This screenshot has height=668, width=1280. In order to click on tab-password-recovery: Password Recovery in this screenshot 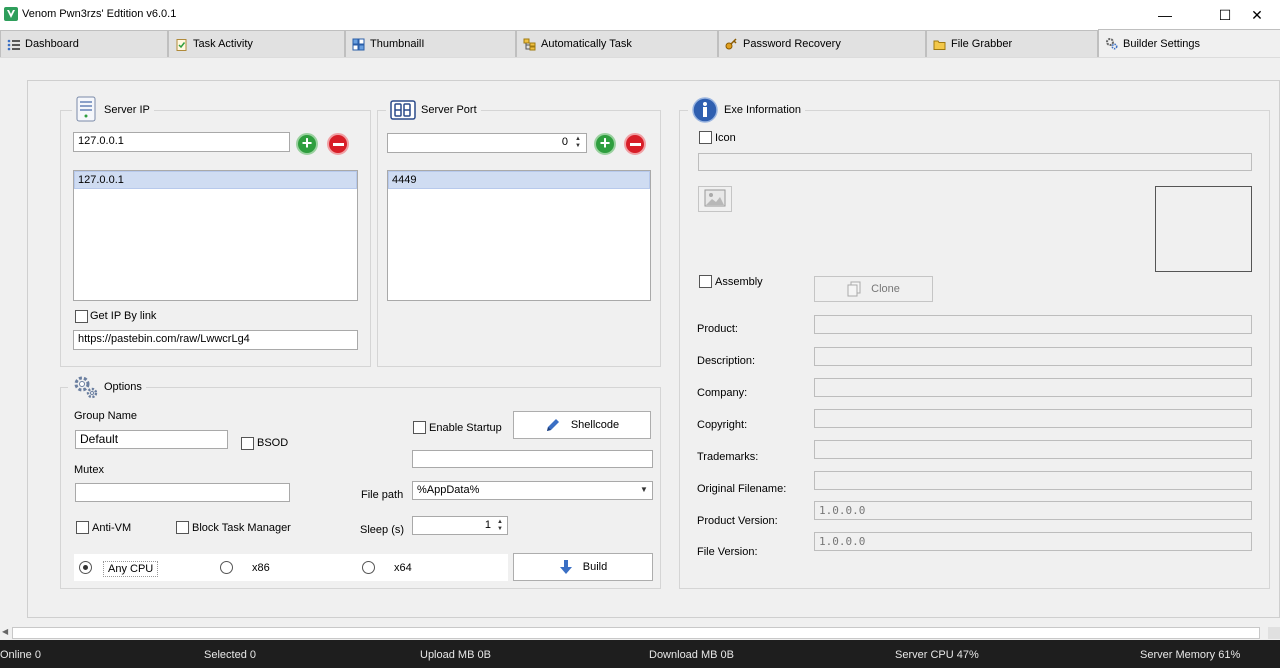, I will do `click(822, 43)`.